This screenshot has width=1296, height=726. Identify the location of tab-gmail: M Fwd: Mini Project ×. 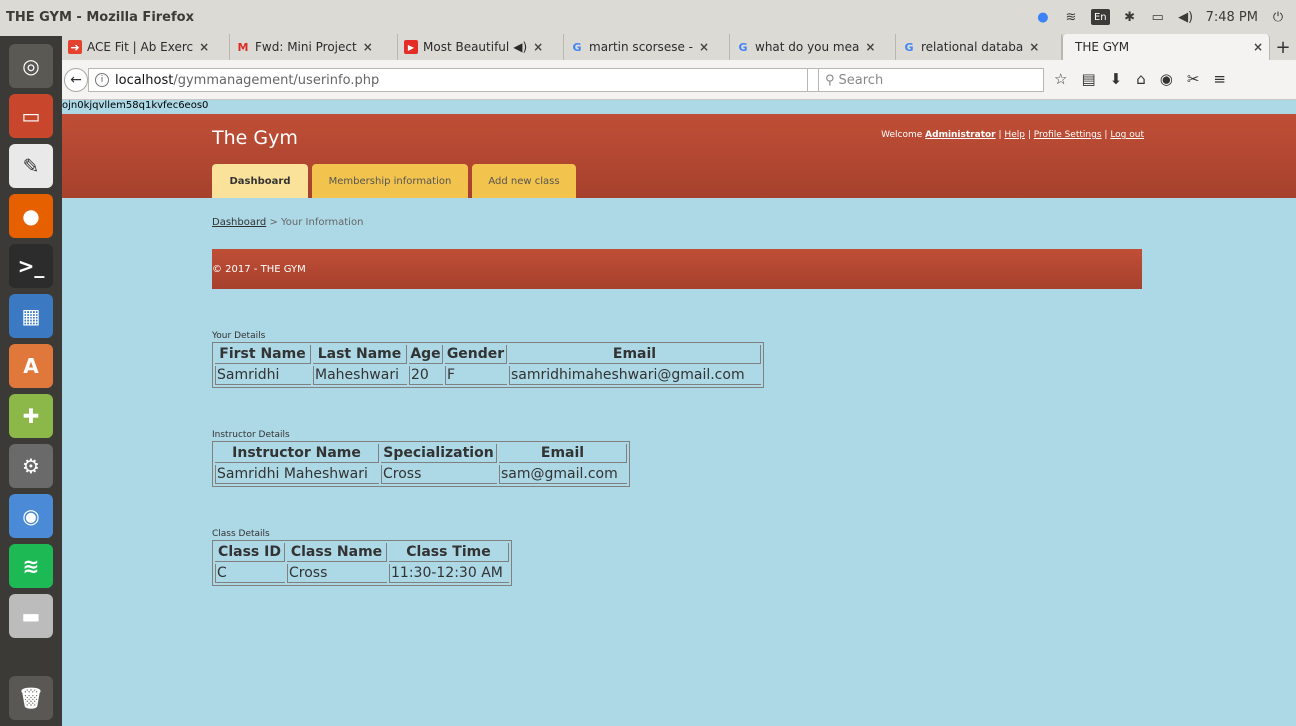
(314, 47).